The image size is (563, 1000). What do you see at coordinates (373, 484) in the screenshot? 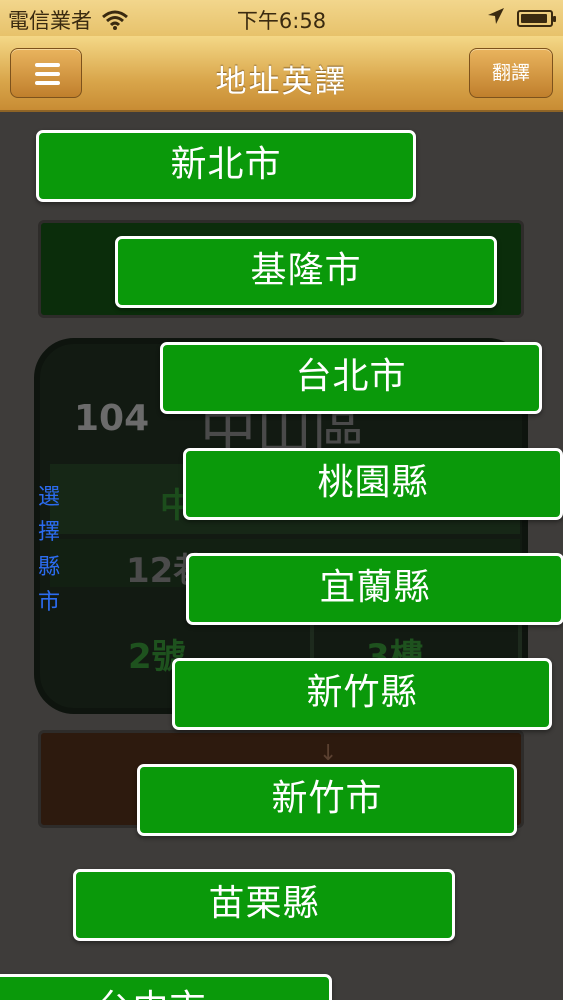
I see `city-option-button: 桃園縣` at bounding box center [373, 484].